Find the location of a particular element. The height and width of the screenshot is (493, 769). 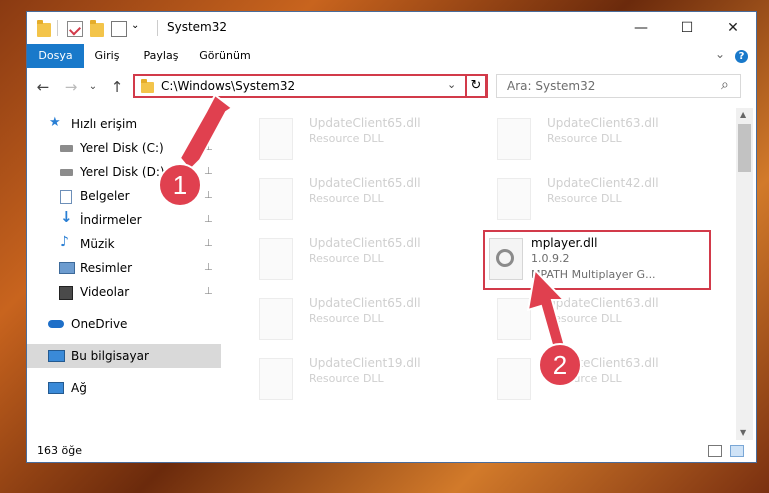

callout-2: 2 is located at coordinates (560, 365).